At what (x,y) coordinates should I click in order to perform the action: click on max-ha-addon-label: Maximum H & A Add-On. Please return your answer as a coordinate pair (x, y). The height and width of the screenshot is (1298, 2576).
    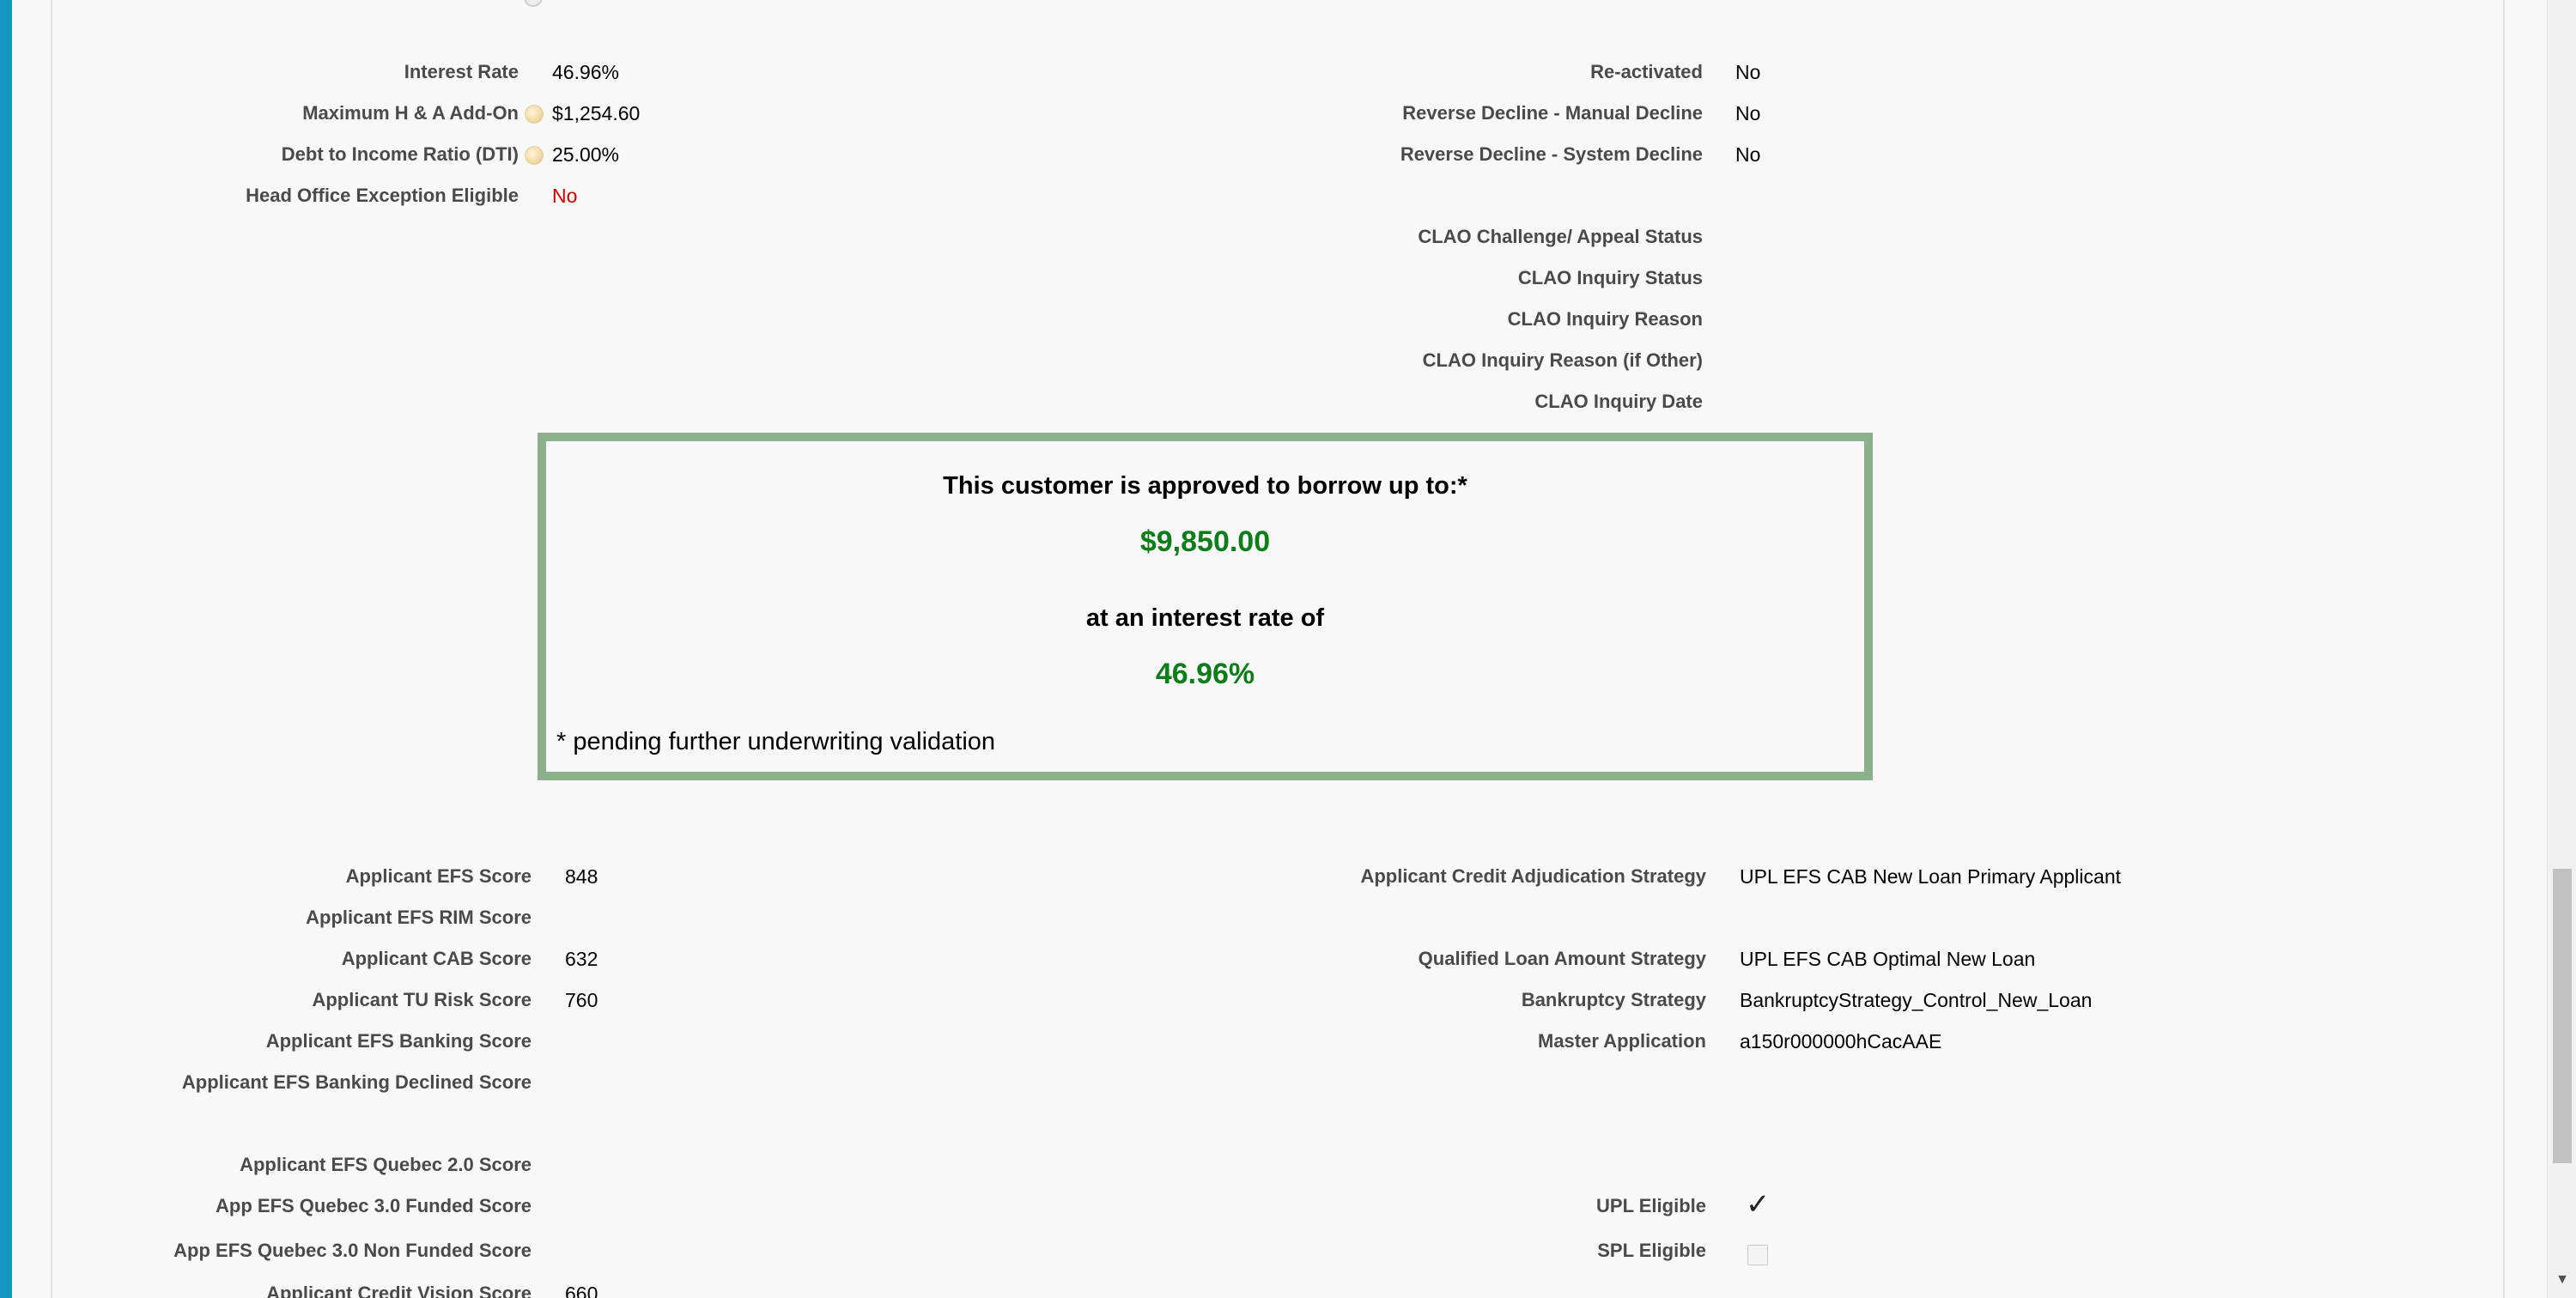
    Looking at the image, I should click on (410, 113).